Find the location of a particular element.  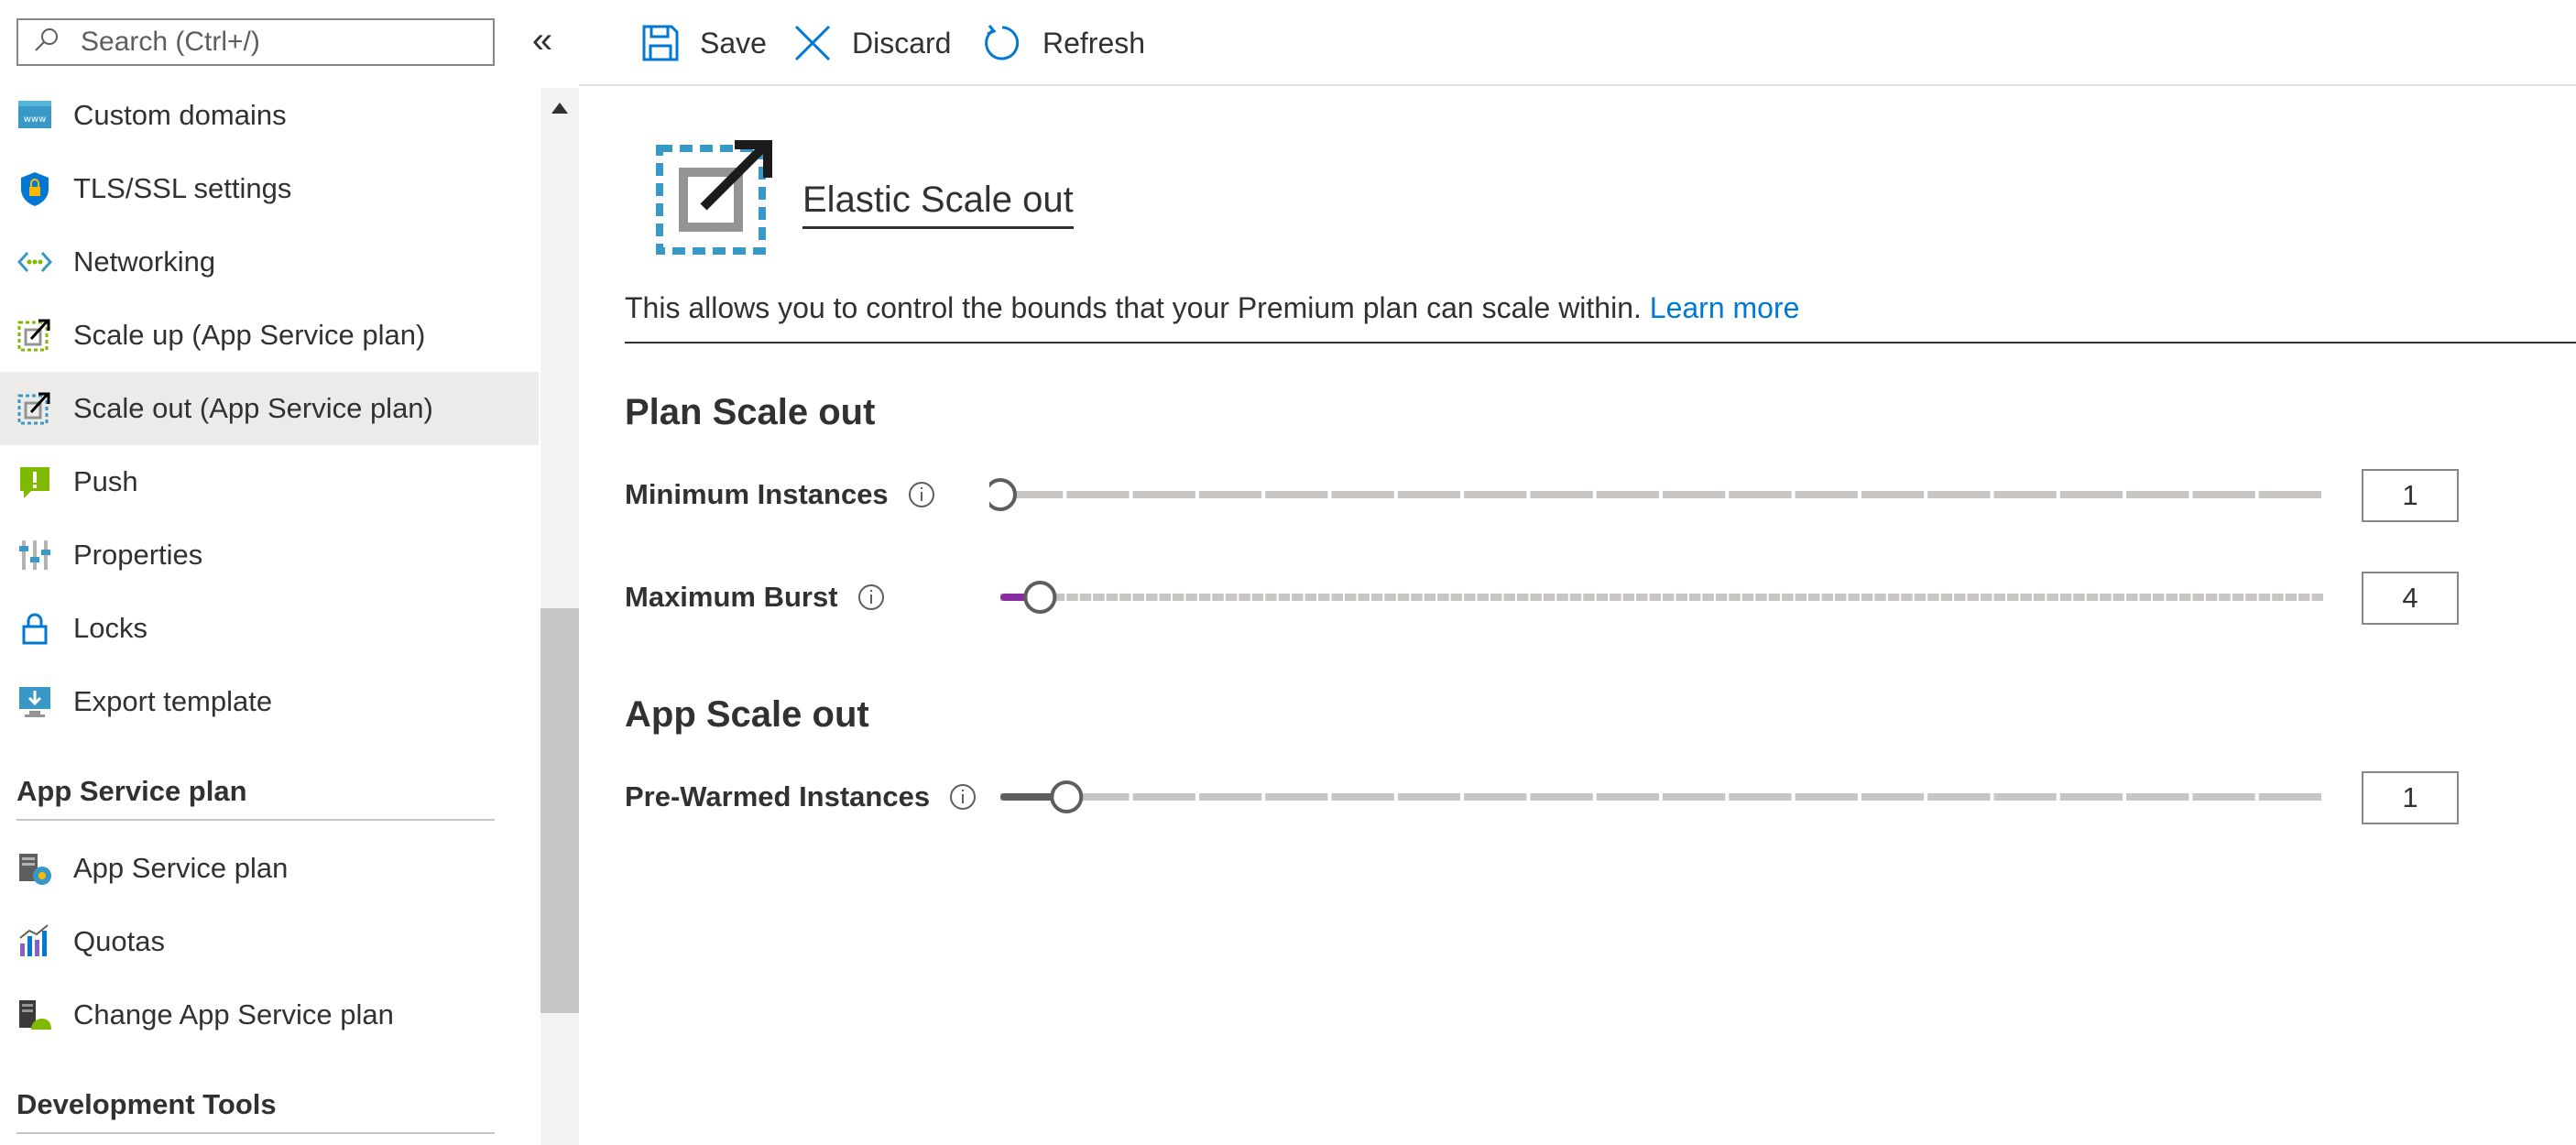

prewarmed-instances-value is located at coordinates (2411, 798).